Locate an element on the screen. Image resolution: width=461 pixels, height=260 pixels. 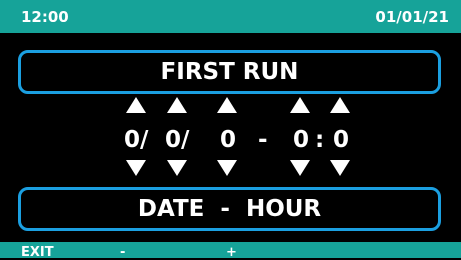
day-value: 0/ is located at coordinates (136, 140).